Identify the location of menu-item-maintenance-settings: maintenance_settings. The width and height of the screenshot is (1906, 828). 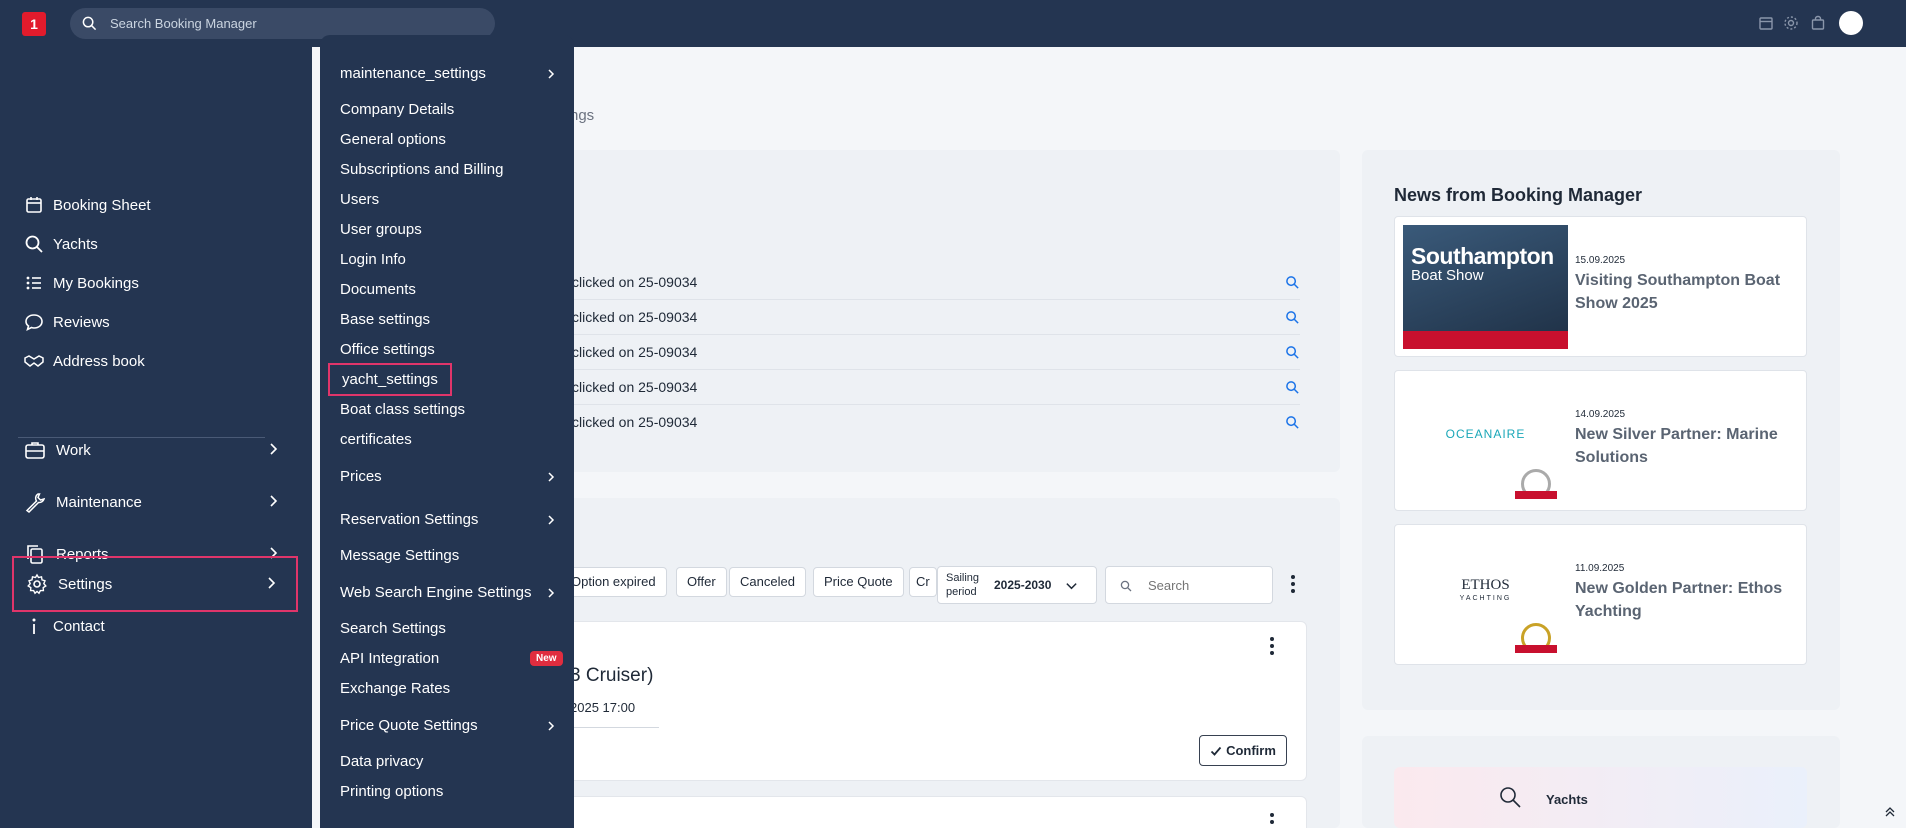
(447, 73).